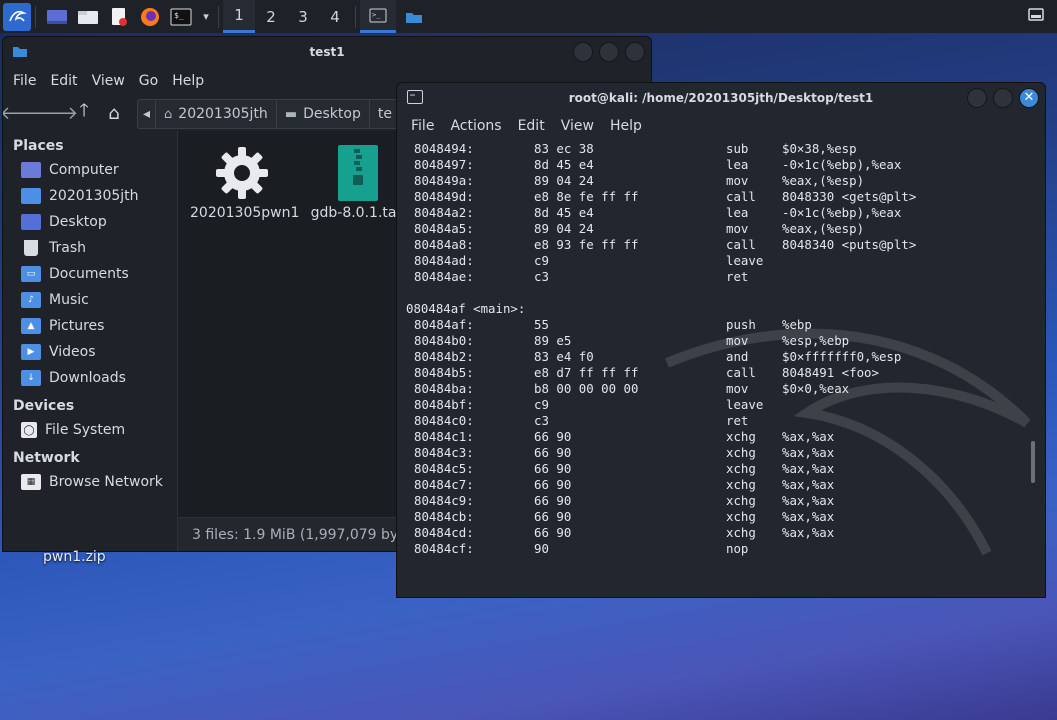  Describe the element at coordinates (816, 340) in the screenshot. I see `asm-operands: %esp,%ebp` at that location.